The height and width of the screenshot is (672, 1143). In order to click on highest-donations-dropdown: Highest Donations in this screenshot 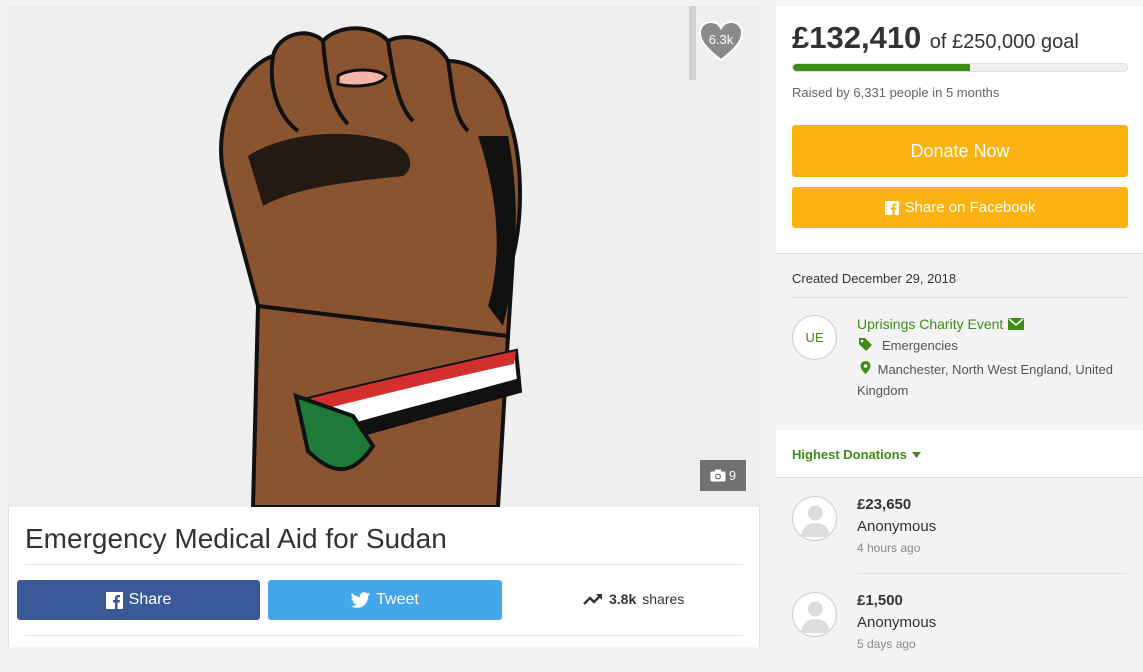, I will do `click(856, 454)`.